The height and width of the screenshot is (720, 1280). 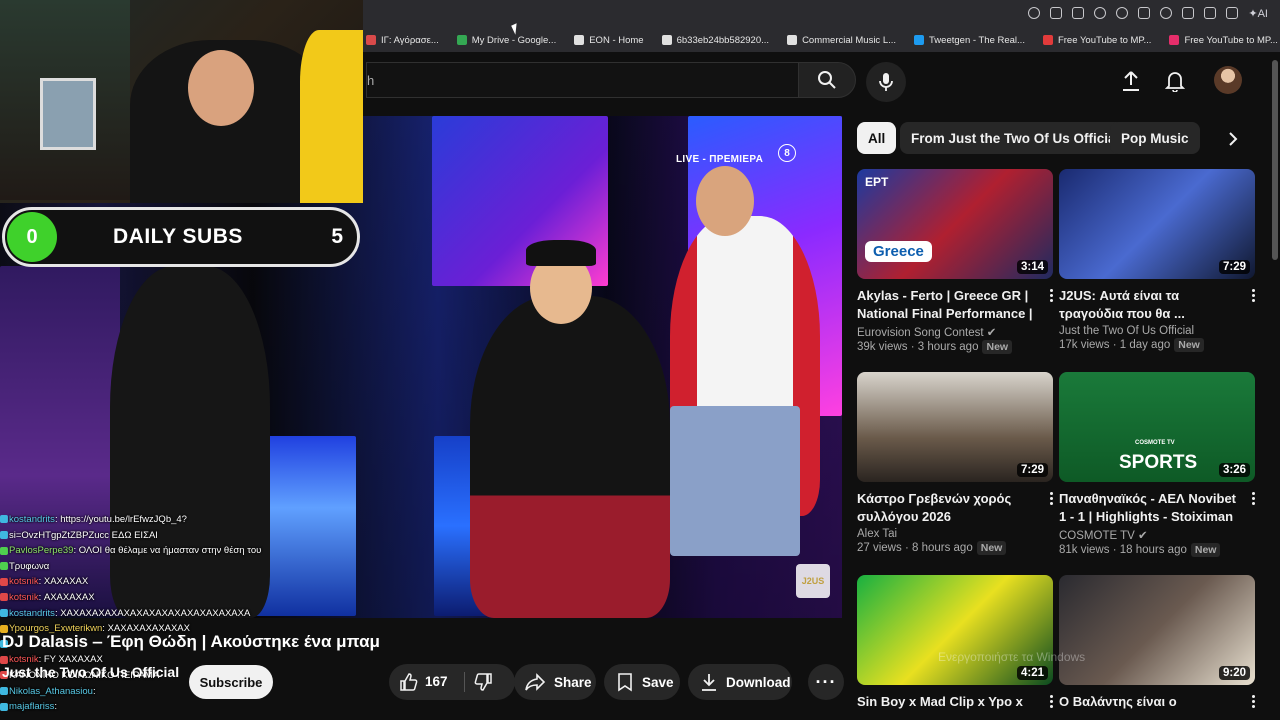 I want to click on upload-button, so click(x=1131, y=81).